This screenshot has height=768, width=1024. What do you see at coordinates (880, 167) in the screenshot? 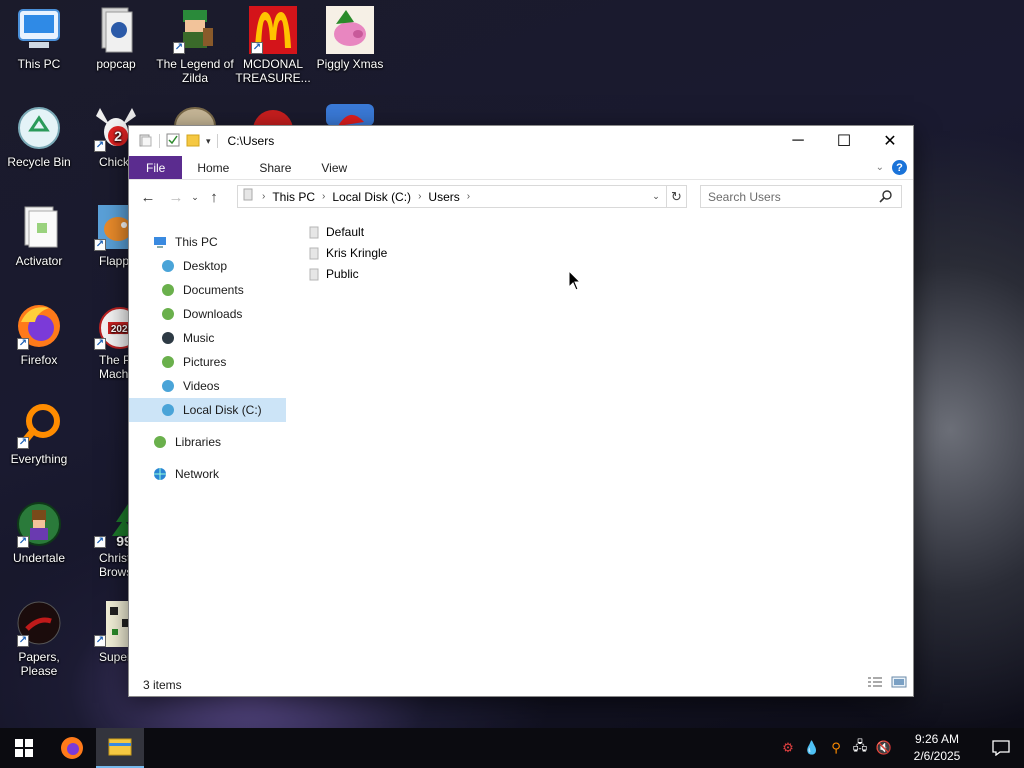
I see `expand-ribbon-chevron-icon: ⌄` at bounding box center [880, 167].